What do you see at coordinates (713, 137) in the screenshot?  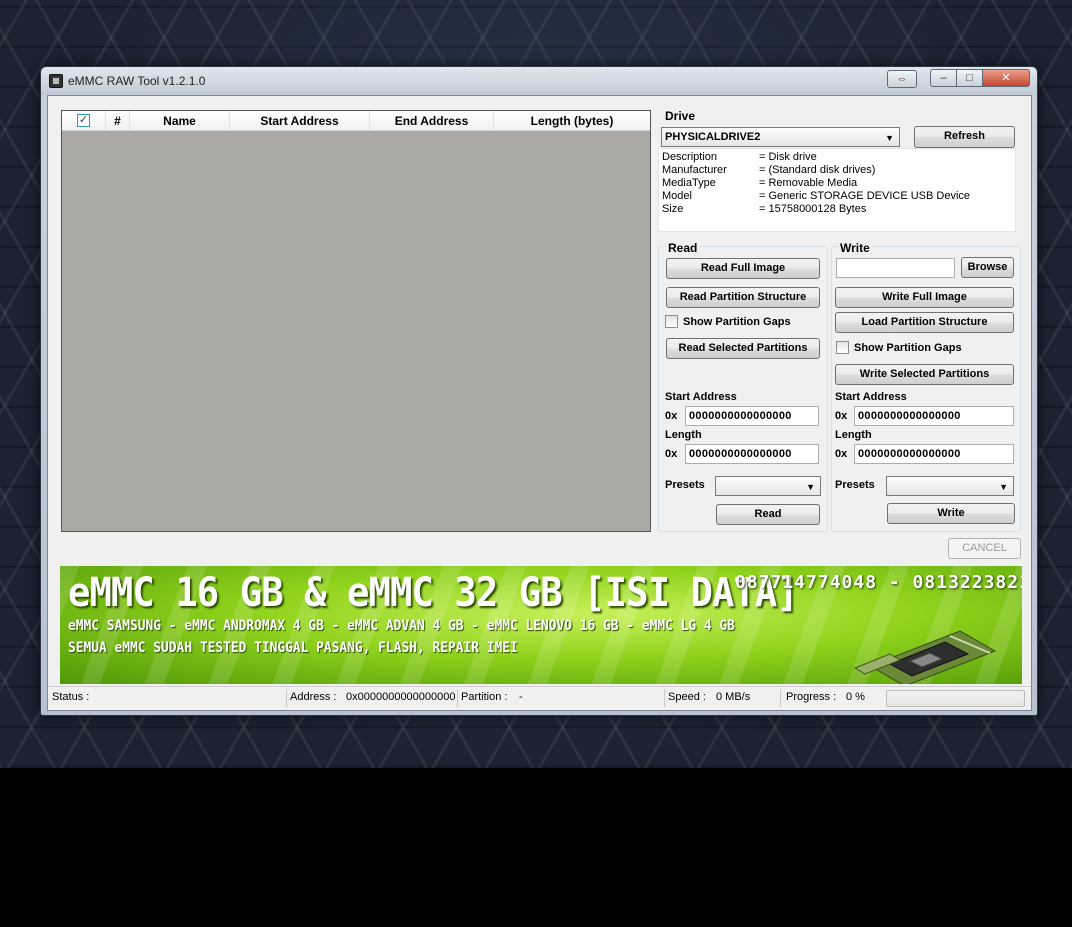 I see `drive-select-value: PHYSICALDRIVE2` at bounding box center [713, 137].